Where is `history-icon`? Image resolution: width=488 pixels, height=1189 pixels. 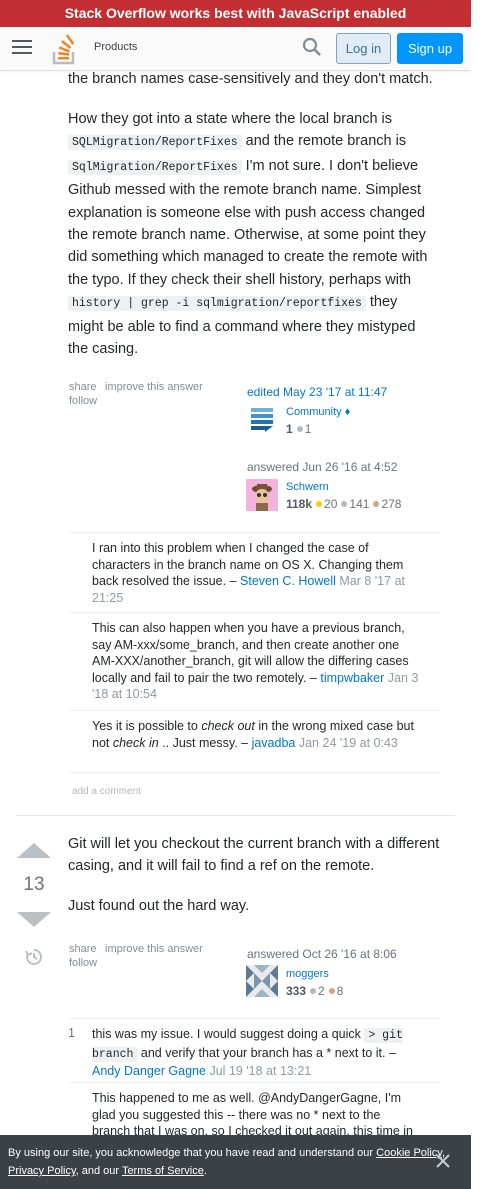 history-icon is located at coordinates (34, 957).